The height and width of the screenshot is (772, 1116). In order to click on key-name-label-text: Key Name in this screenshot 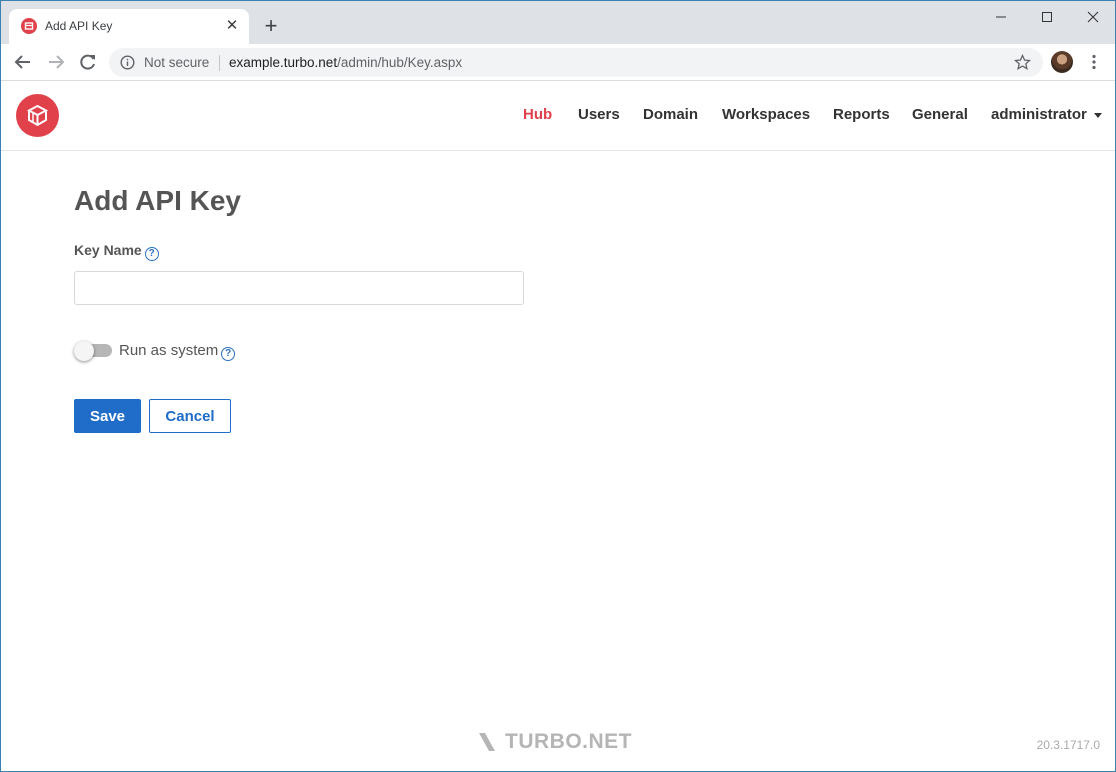, I will do `click(108, 250)`.